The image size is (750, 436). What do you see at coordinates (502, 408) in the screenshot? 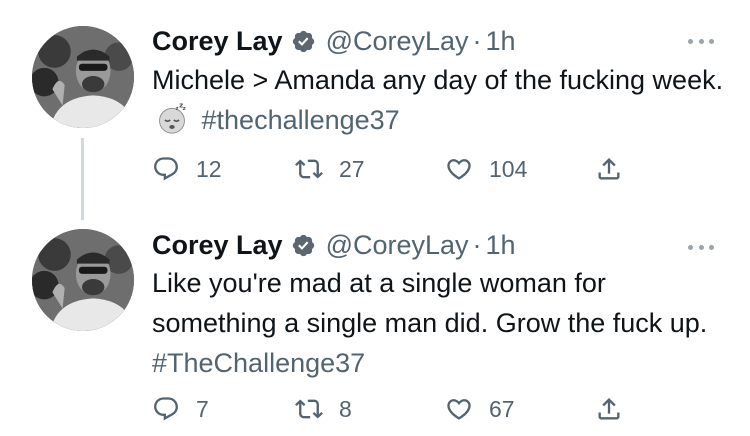
I see `like-count: 67` at bounding box center [502, 408].